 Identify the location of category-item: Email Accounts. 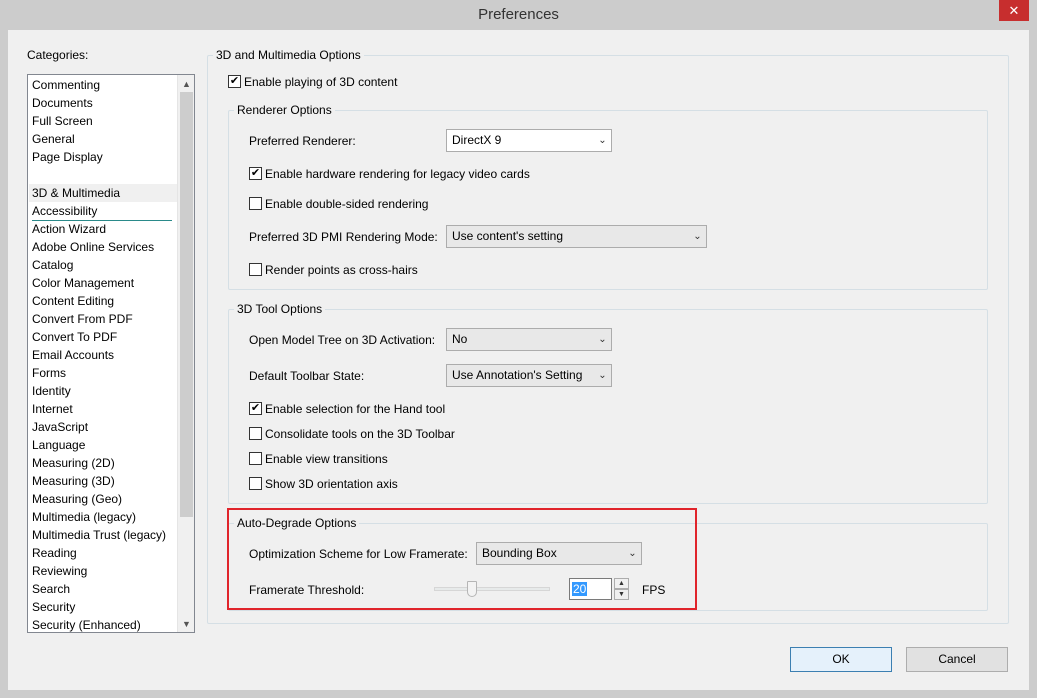
(73, 355).